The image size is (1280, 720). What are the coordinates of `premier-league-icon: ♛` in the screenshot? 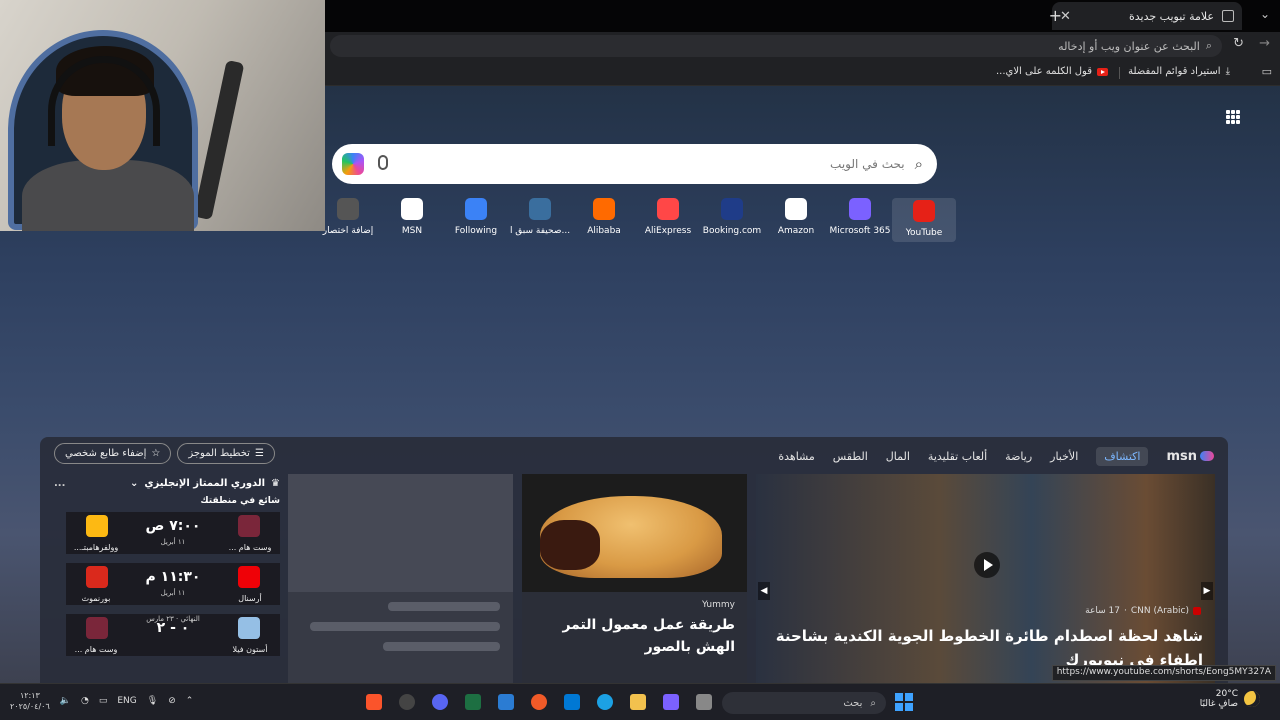 It's located at (275, 483).